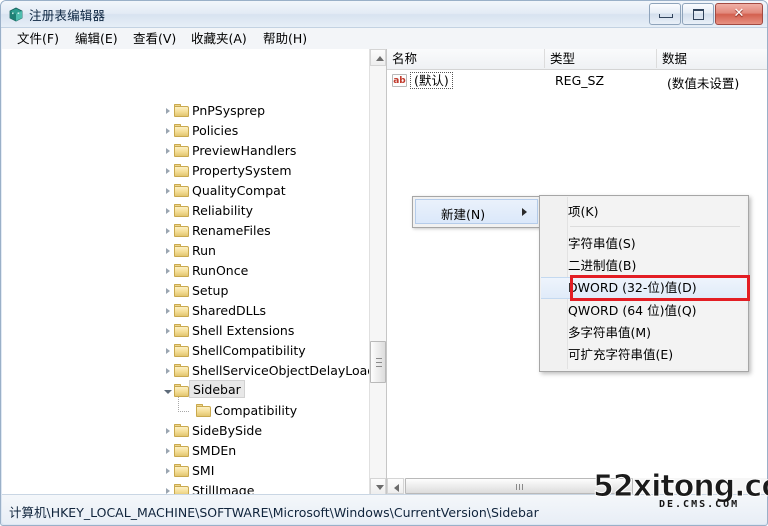 Image resolution: width=768 pixels, height=526 pixels. Describe the element at coordinates (203, 470) in the screenshot. I see `tree-item-label: SMI` at that location.